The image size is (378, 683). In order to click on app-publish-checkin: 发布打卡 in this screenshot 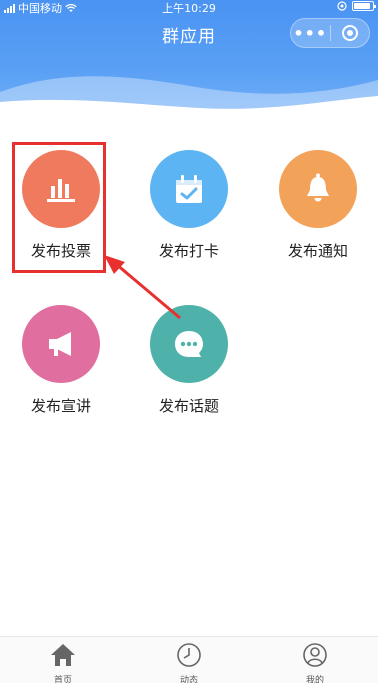, I will do `click(189, 205)`.